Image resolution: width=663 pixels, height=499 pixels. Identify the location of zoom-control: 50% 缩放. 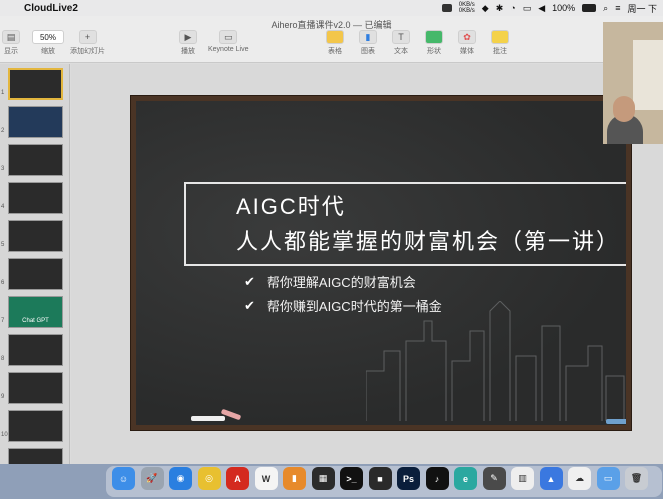
(48, 43).